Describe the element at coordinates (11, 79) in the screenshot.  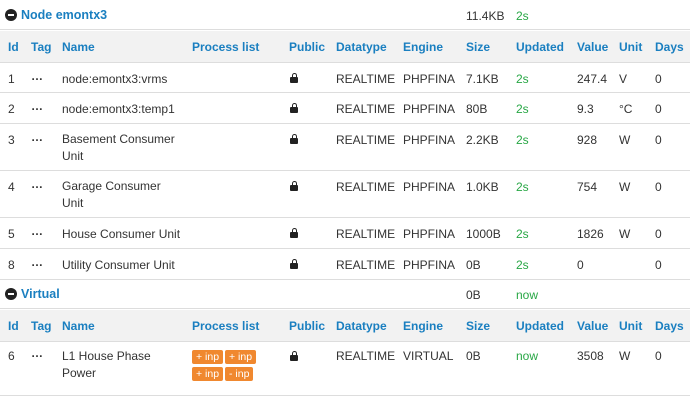
I see `feed-id: 1` at that location.